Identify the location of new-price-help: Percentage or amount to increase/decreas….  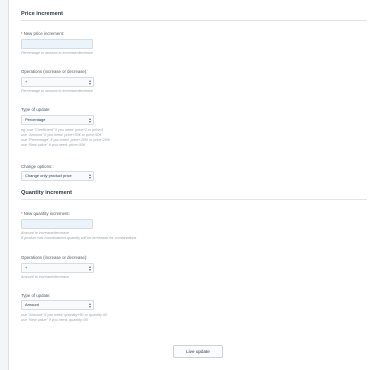
(57, 53).